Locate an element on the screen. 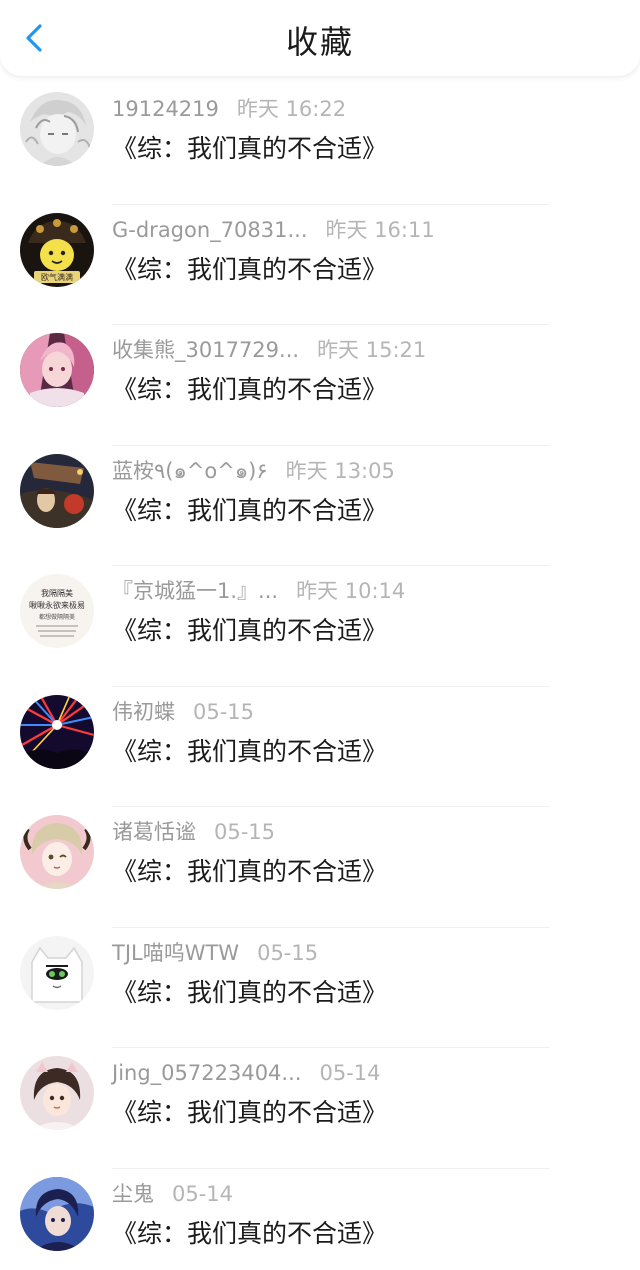  list-item: 19124219 昨天 16:22 《综：我们真的不合适》 is located at coordinates (320, 144).